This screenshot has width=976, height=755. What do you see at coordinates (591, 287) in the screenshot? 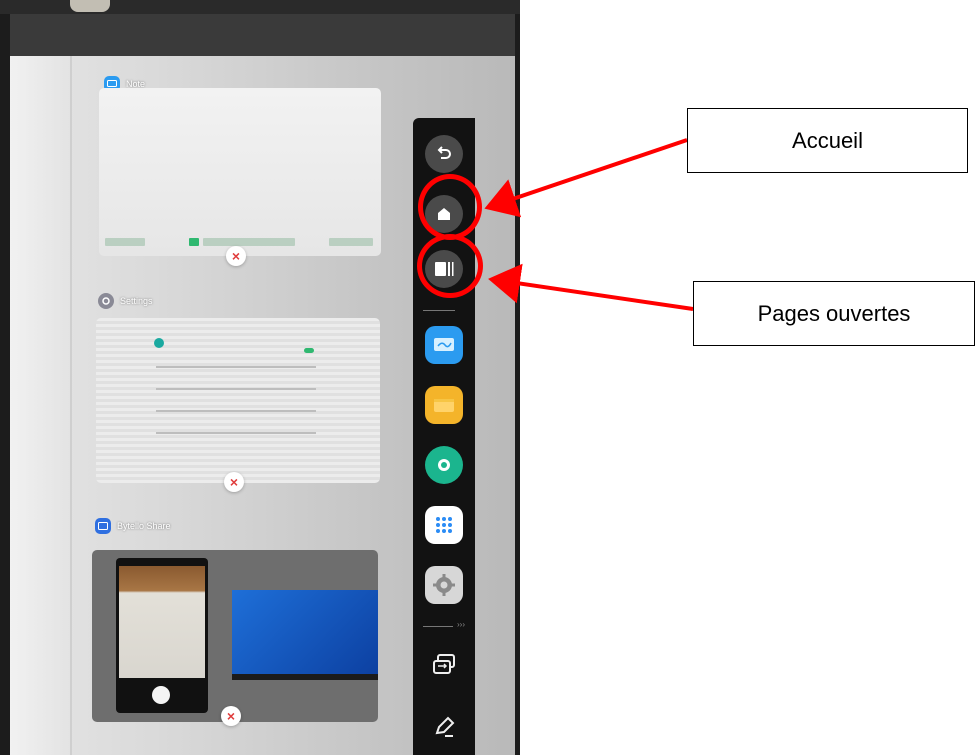
I see `pages-ouvertes-arrow` at bounding box center [591, 287].